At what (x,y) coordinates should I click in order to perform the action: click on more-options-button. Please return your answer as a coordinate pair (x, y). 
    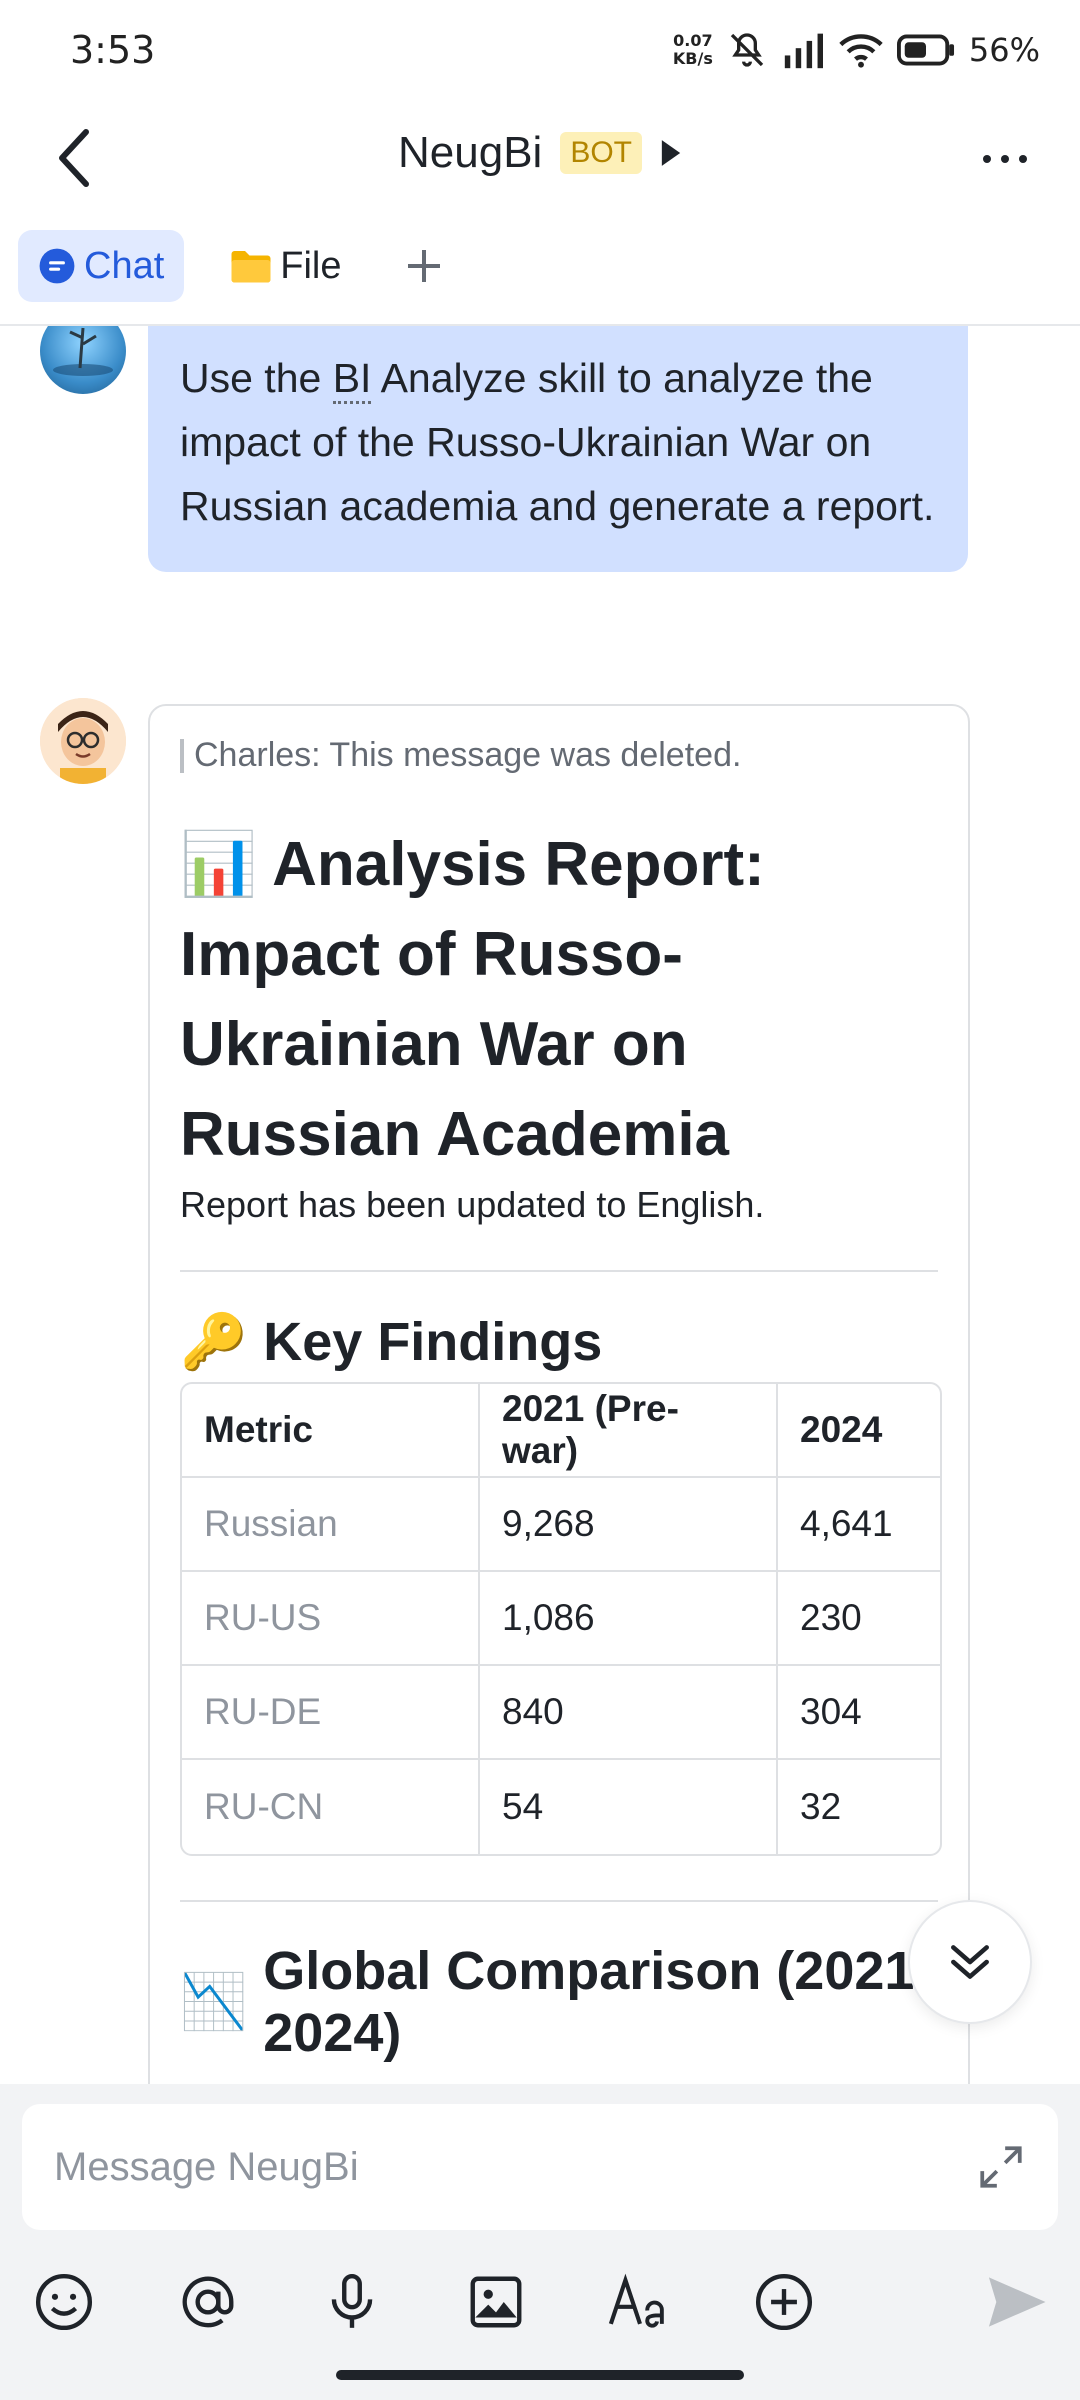
    Looking at the image, I should click on (1005, 159).